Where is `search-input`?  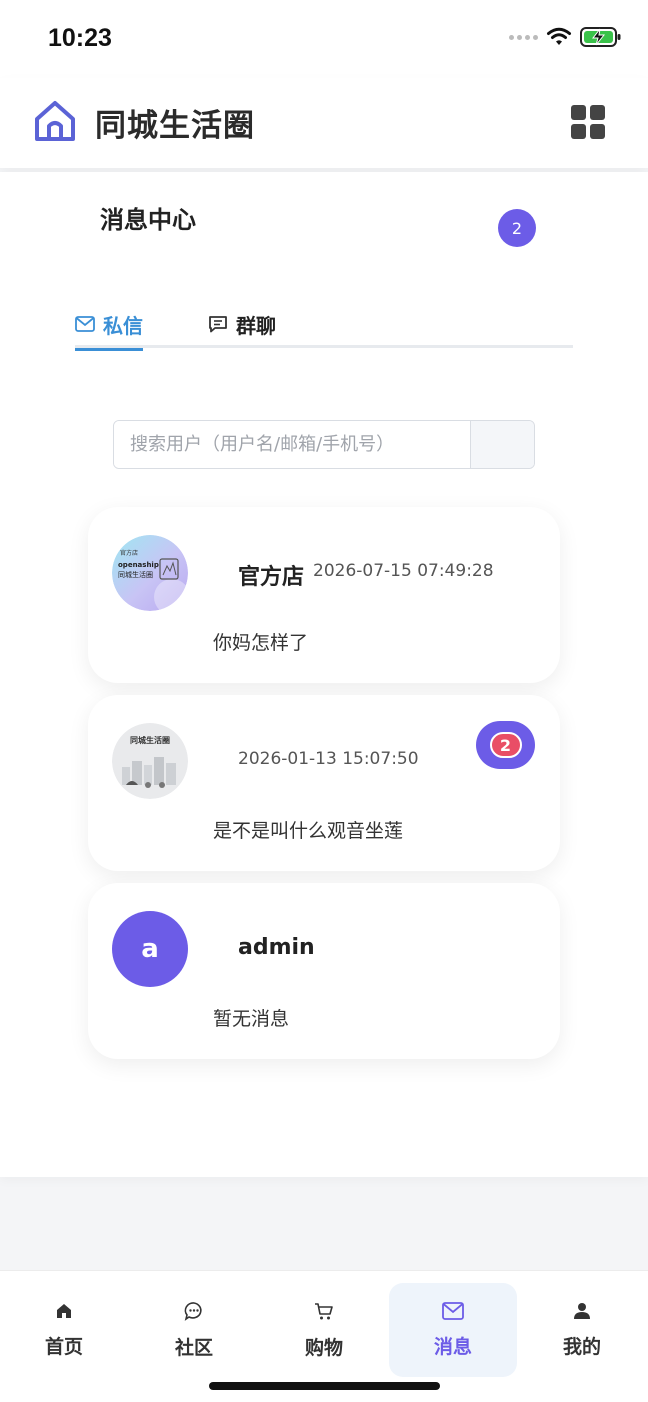 search-input is located at coordinates (292, 444).